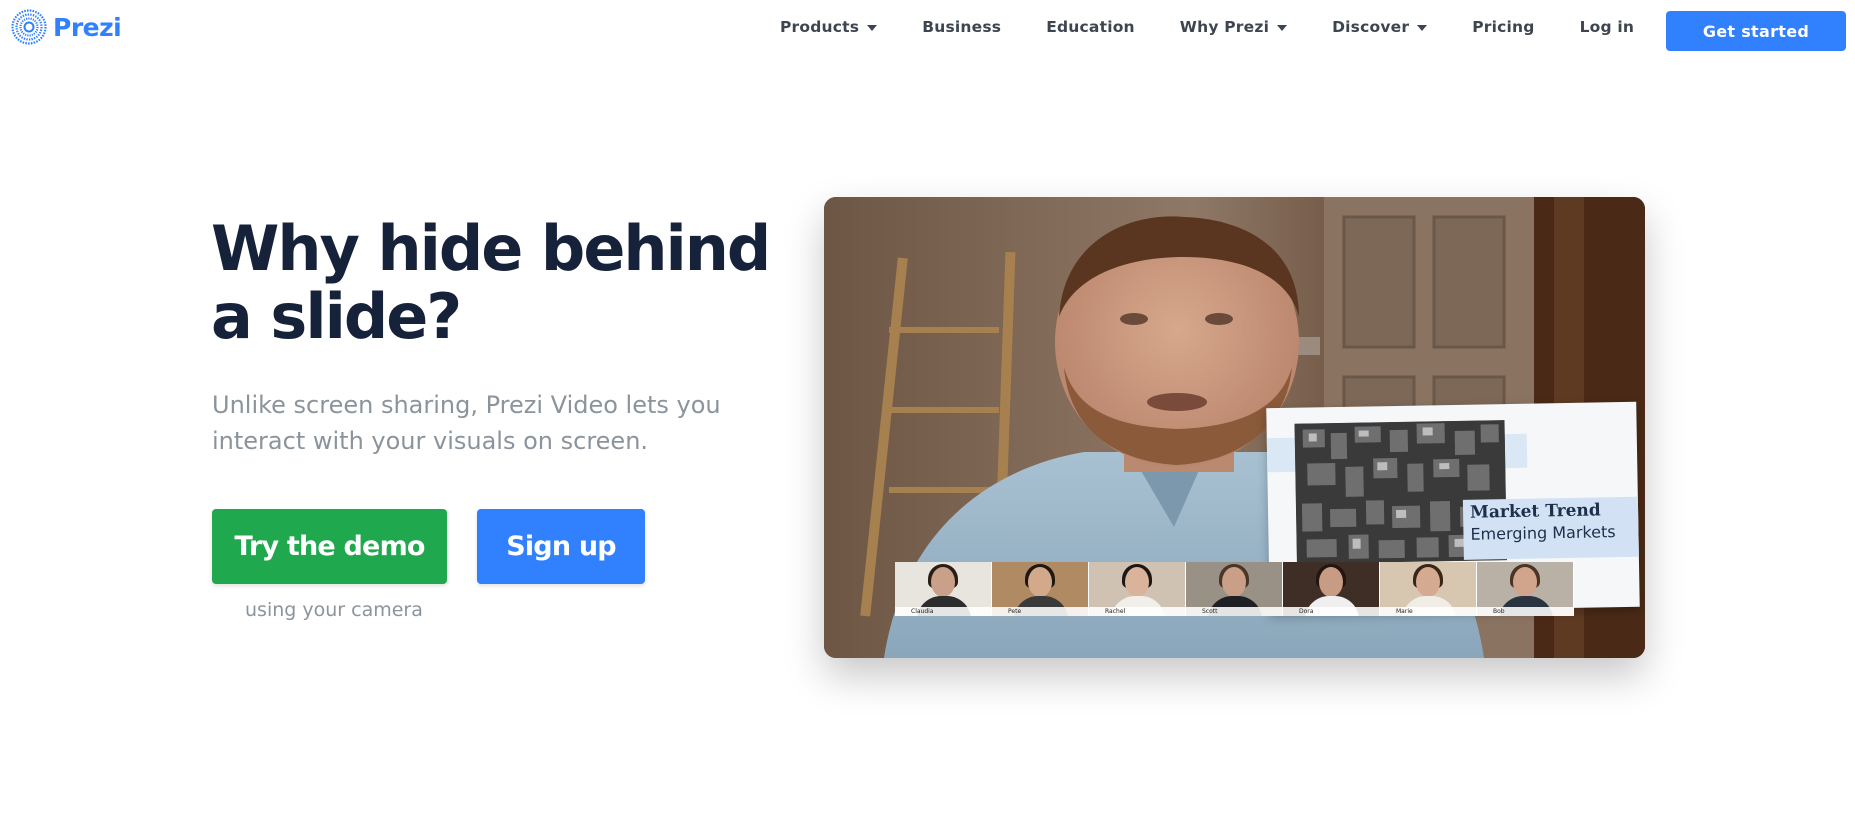 This screenshot has width=1855, height=831. I want to click on nav-log-in-label: Log in, so click(1607, 27).